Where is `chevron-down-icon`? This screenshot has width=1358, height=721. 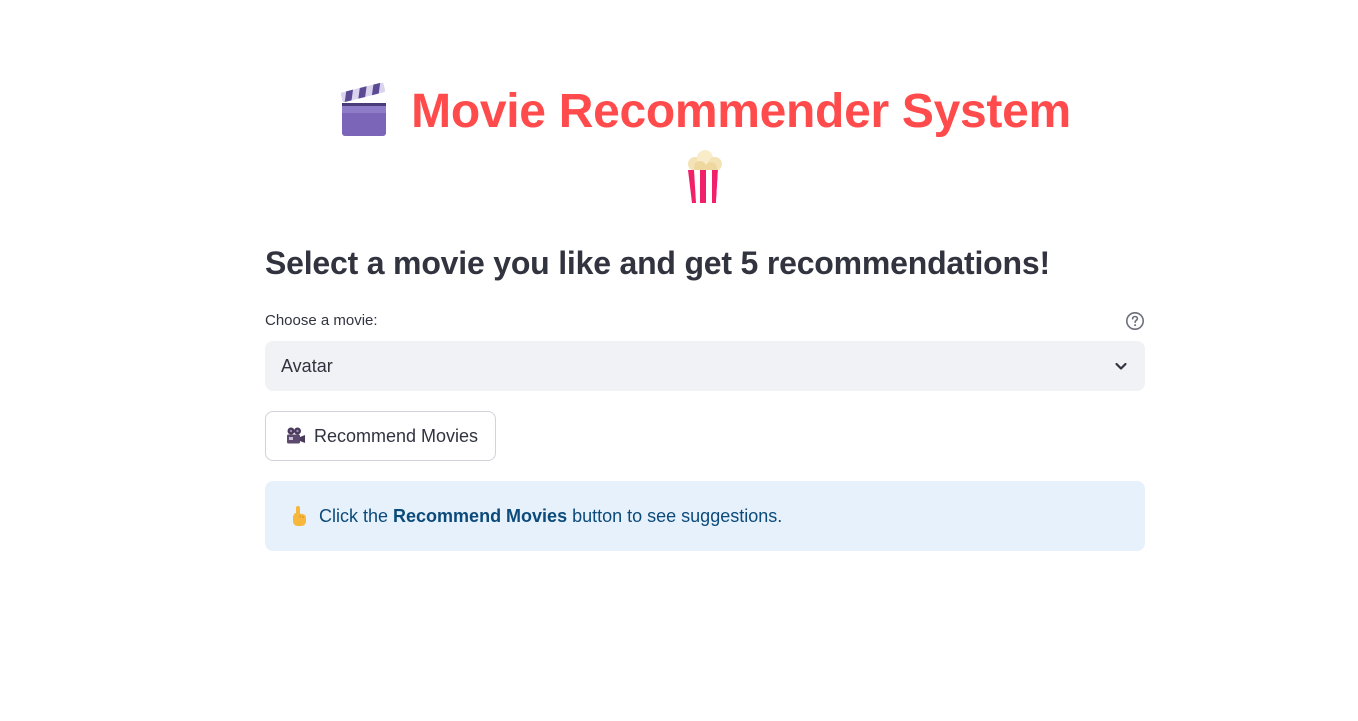
chevron-down-icon is located at coordinates (1121, 366).